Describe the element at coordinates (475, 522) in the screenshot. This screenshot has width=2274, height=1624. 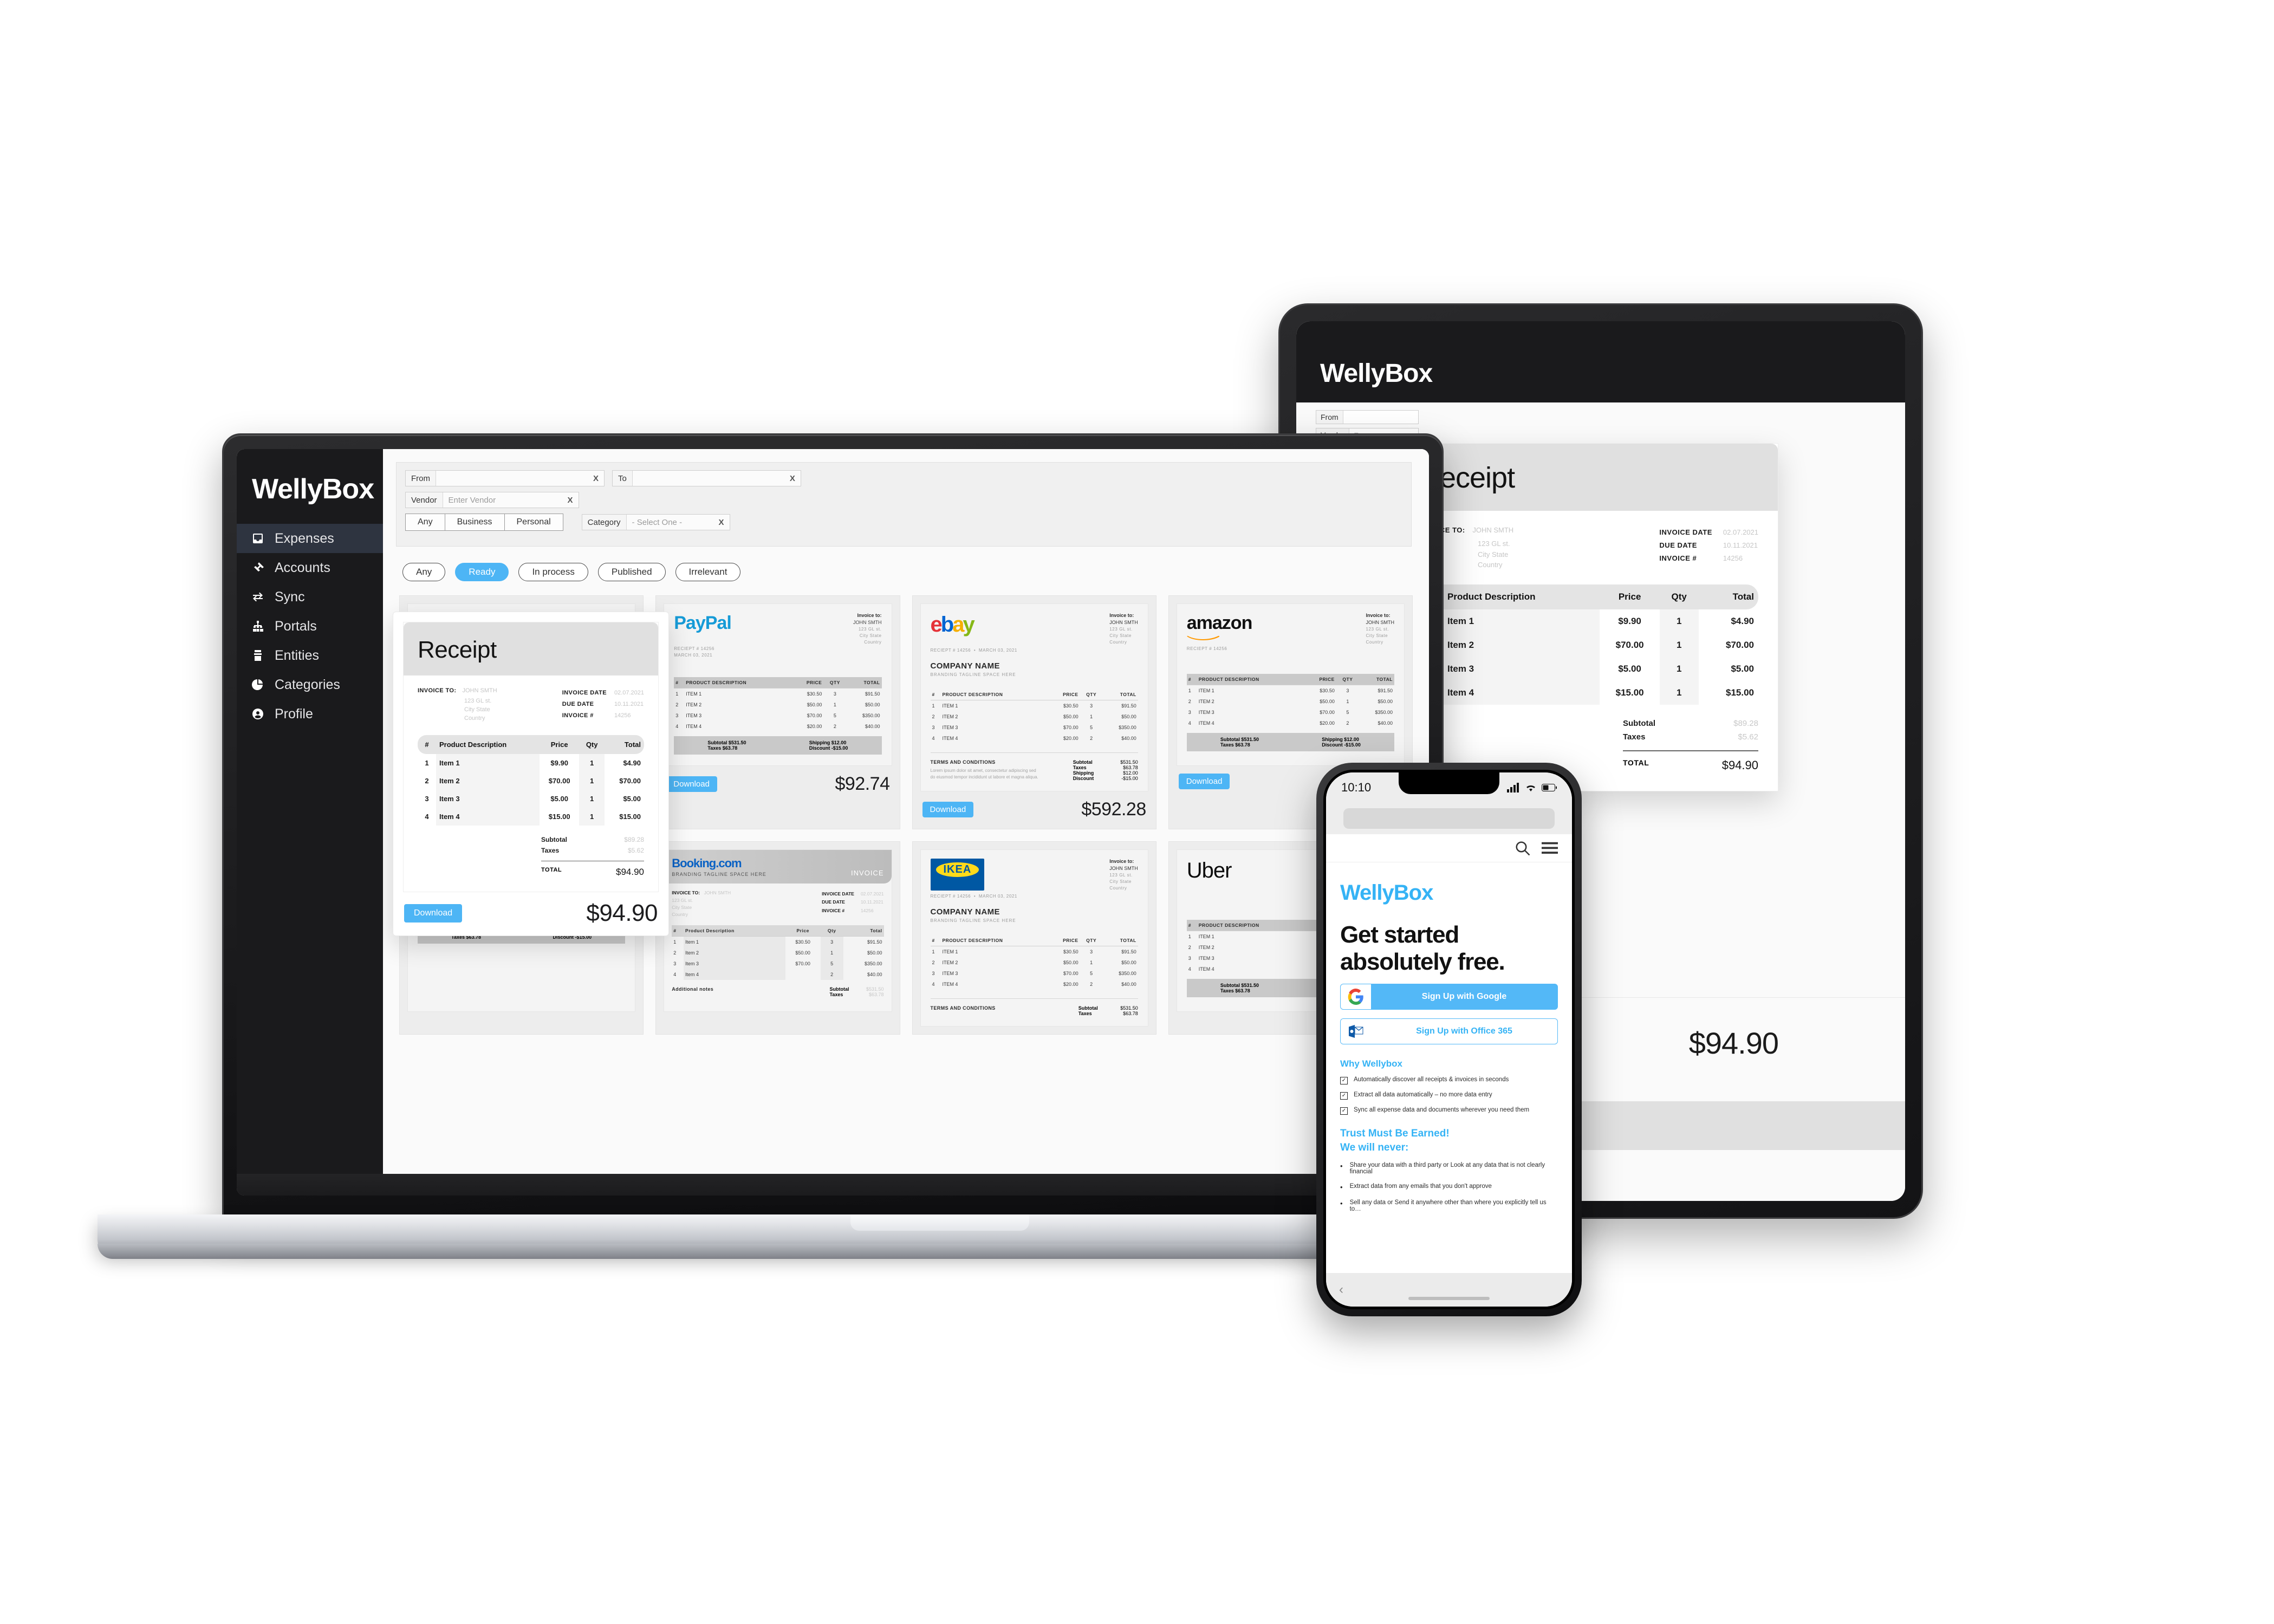
I see `type-button-business: Business` at that location.